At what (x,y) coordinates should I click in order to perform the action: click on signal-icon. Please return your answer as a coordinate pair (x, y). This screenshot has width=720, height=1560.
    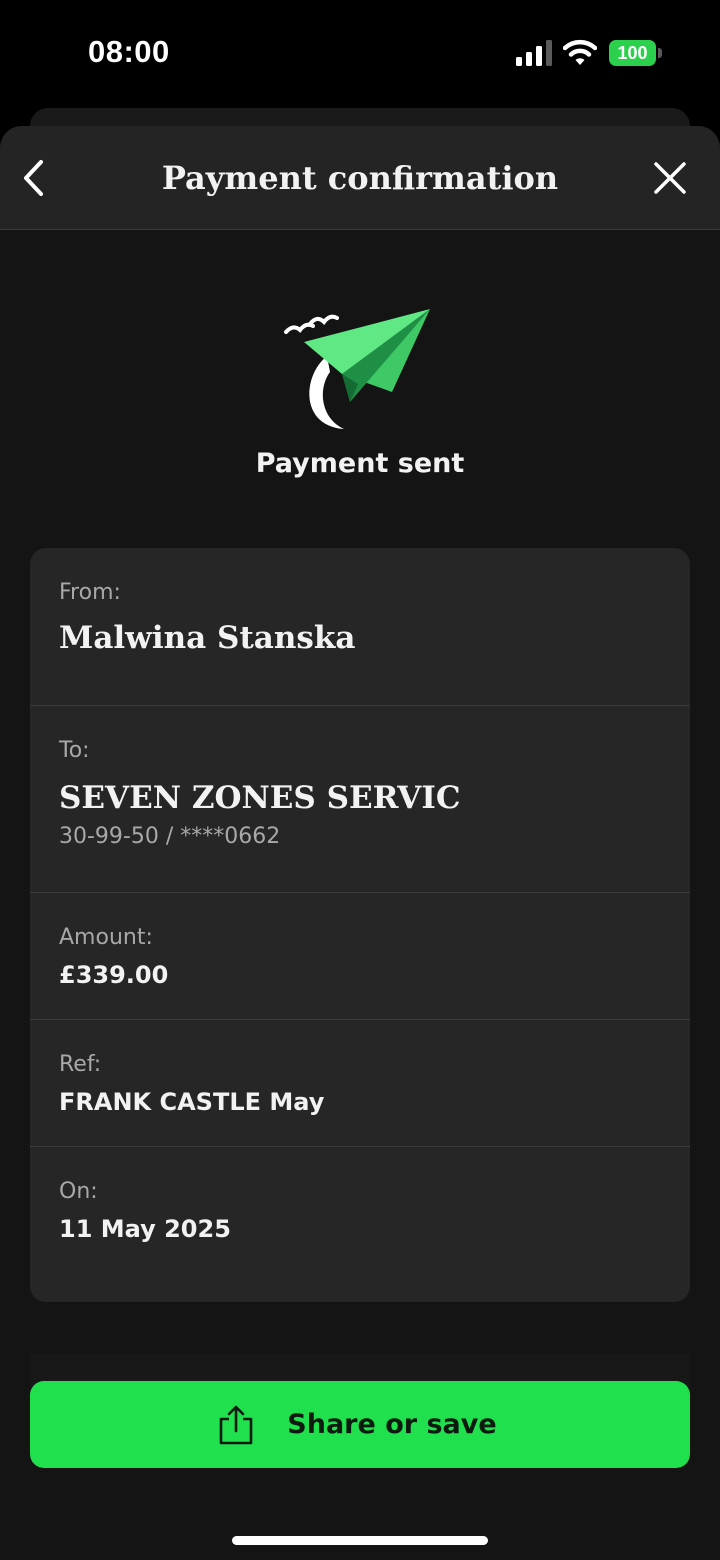
    Looking at the image, I should click on (534, 53).